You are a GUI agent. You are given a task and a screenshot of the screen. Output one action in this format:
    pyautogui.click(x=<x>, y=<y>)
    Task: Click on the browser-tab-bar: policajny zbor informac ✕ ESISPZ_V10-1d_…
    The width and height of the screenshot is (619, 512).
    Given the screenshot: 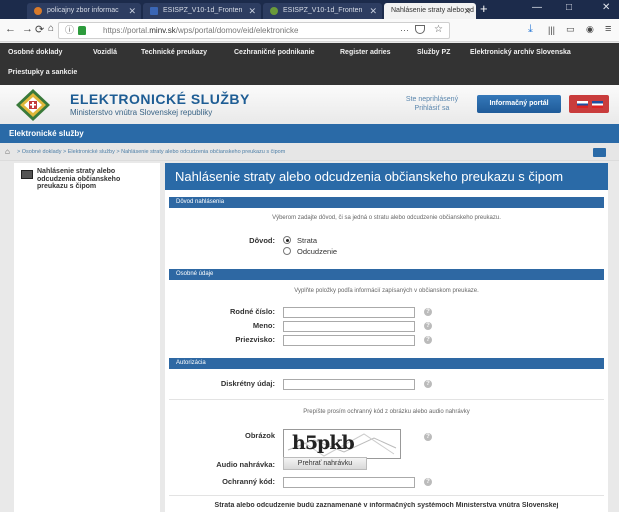 What is the action you would take?
    pyautogui.click(x=309, y=9)
    